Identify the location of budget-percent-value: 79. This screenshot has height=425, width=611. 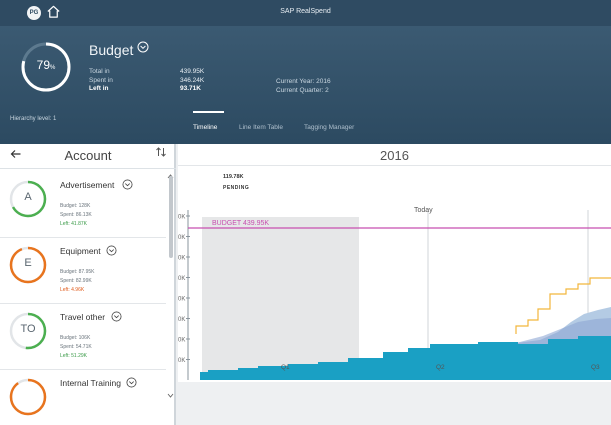
(43, 65).